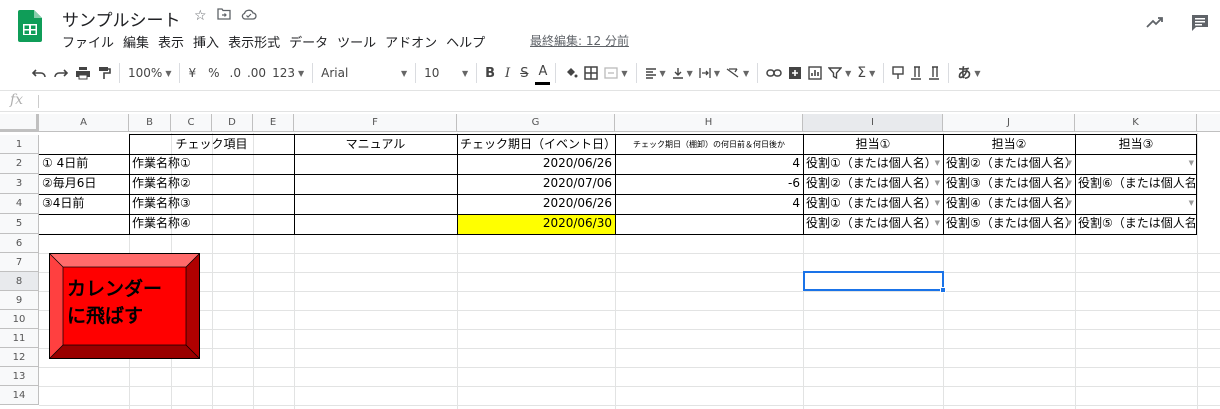 Image resolution: width=1220 pixels, height=409 pixels. What do you see at coordinates (839, 73) in the screenshot?
I see `filter-icon: ▼` at bounding box center [839, 73].